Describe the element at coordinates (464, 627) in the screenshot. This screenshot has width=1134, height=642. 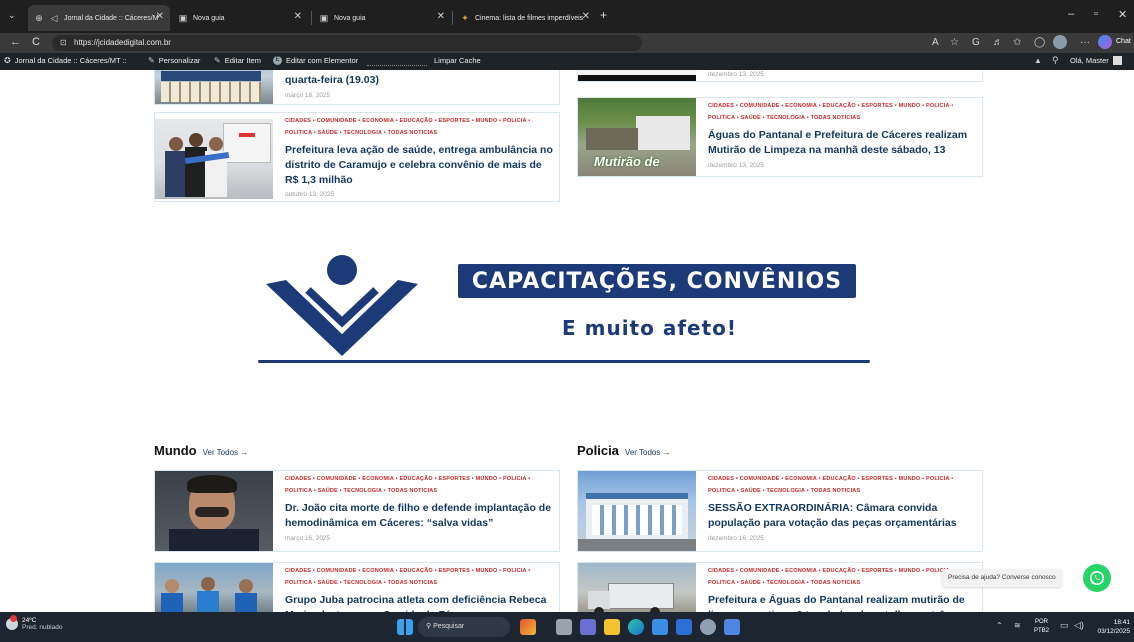
I see `taskbar-search: ⚲ Pesquisar` at that location.